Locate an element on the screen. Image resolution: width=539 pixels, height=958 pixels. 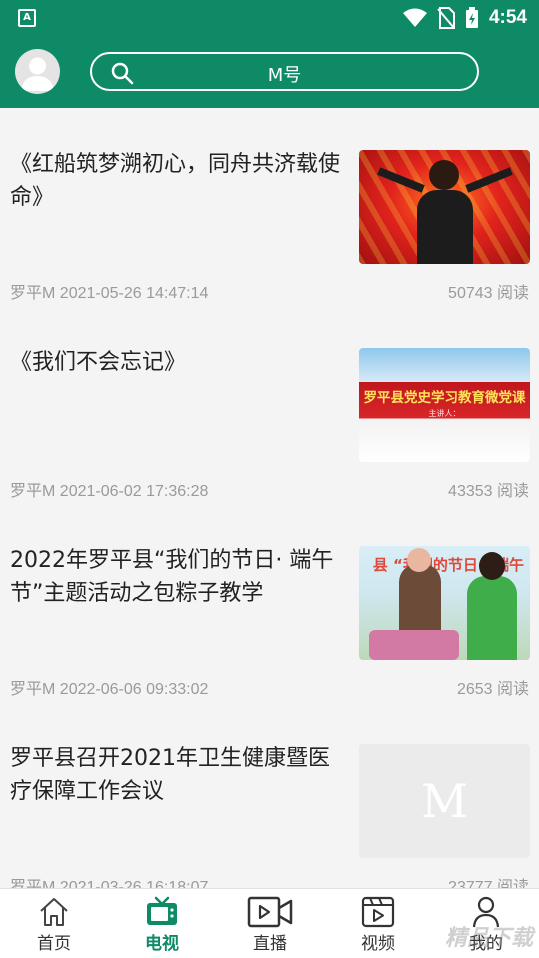
news-title: 2022年罗平县“我们的节日· 端午节”主题活动之包粽子教学 is located at coordinates (180, 577).